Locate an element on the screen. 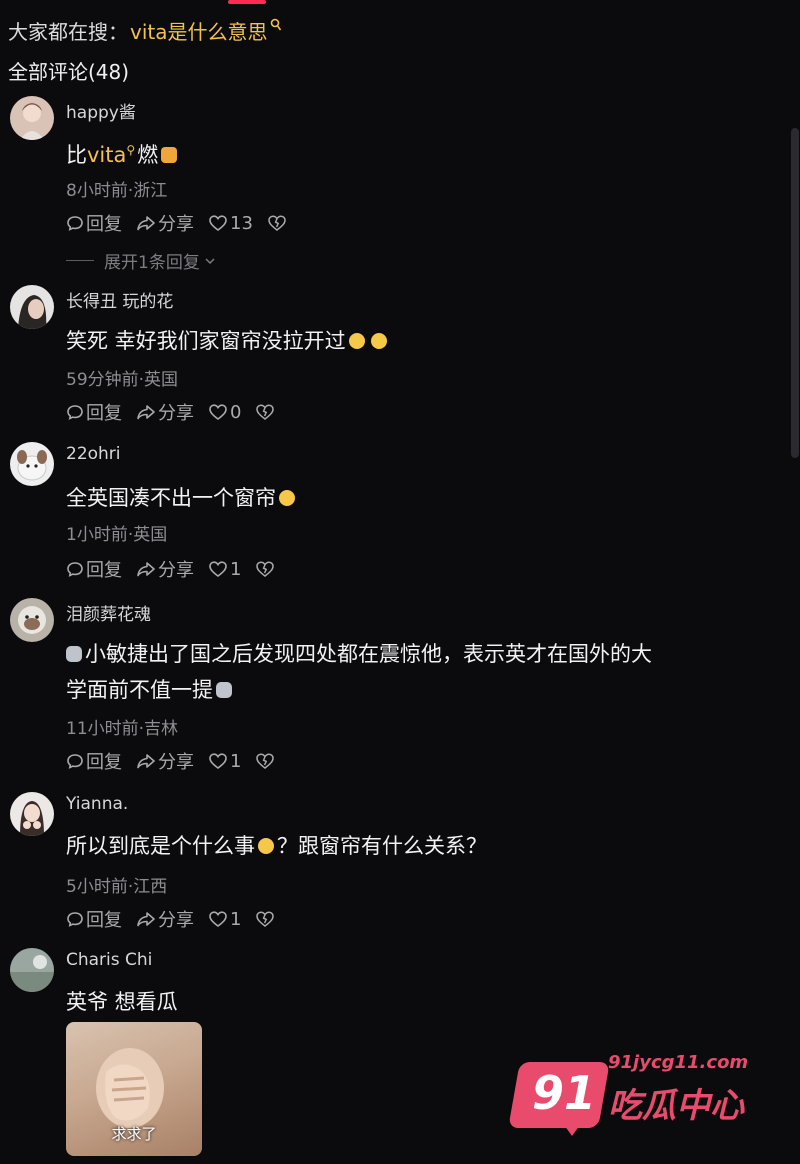 The height and width of the screenshot is (1164, 800). comment-actions: 回复 分享 0 is located at coordinates (178, 412).